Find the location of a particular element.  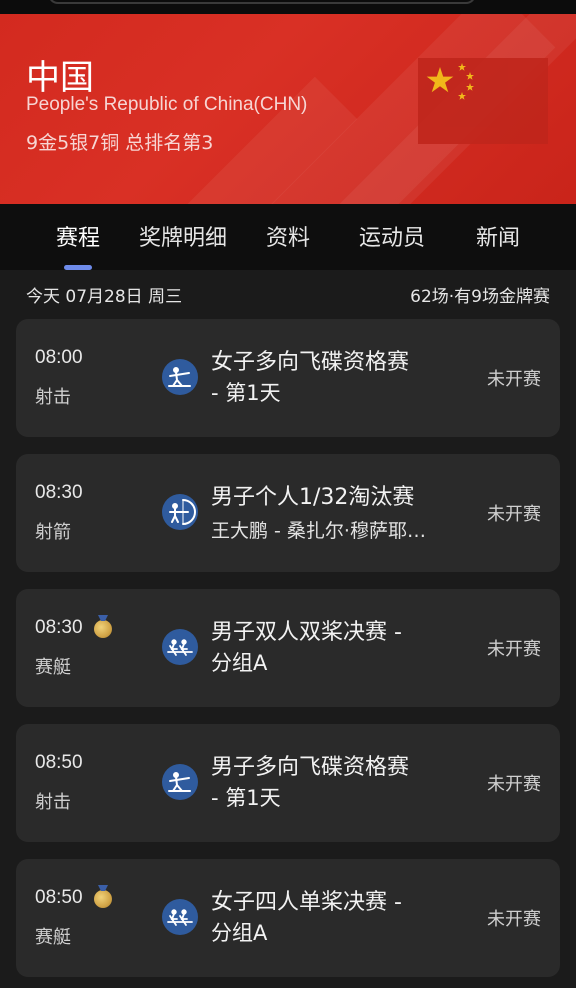

notch-outline is located at coordinates (262, 2).